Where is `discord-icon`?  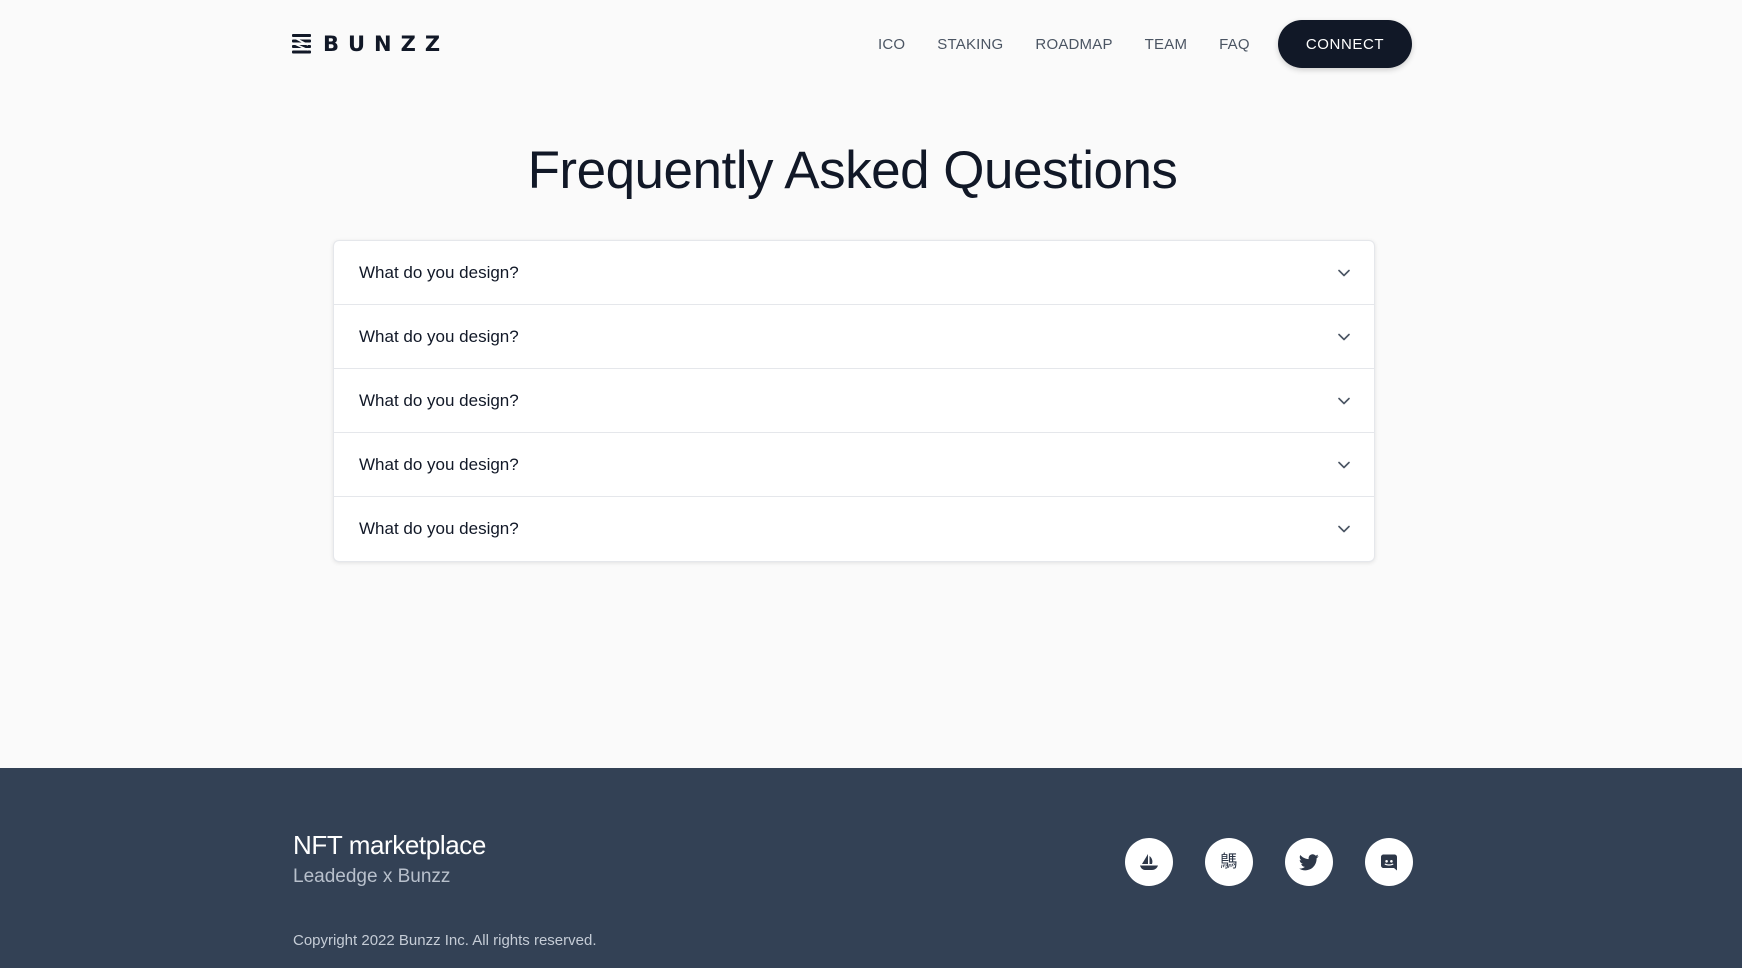 discord-icon is located at coordinates (1389, 862).